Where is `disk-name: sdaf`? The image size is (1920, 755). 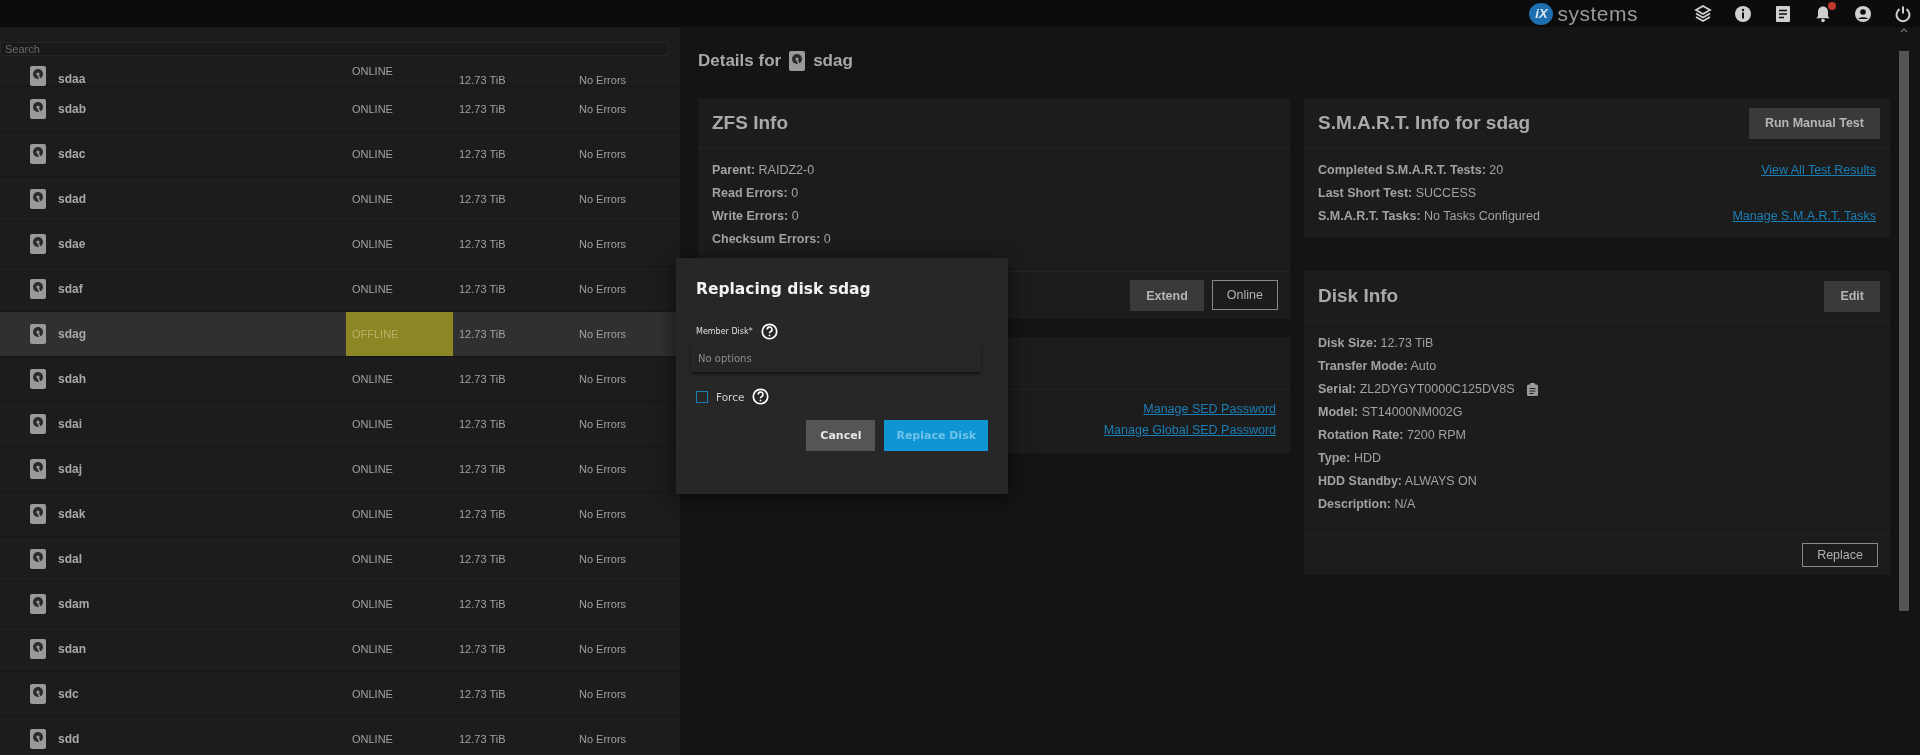 disk-name: sdaf is located at coordinates (71, 289).